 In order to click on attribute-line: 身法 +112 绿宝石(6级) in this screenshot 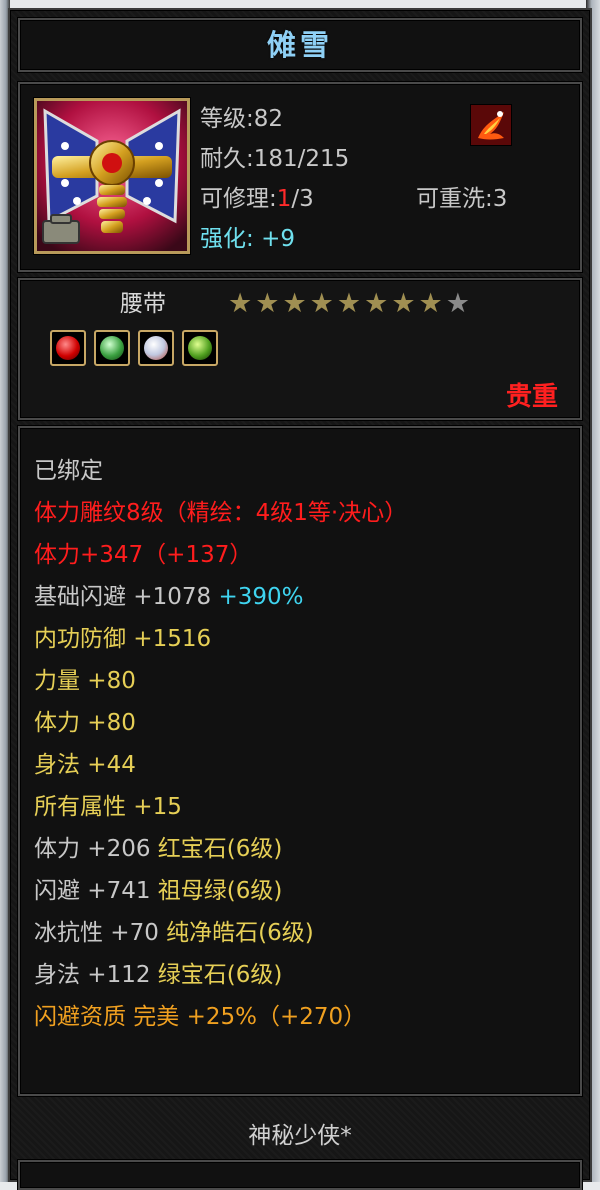, I will do `click(220, 975)`.